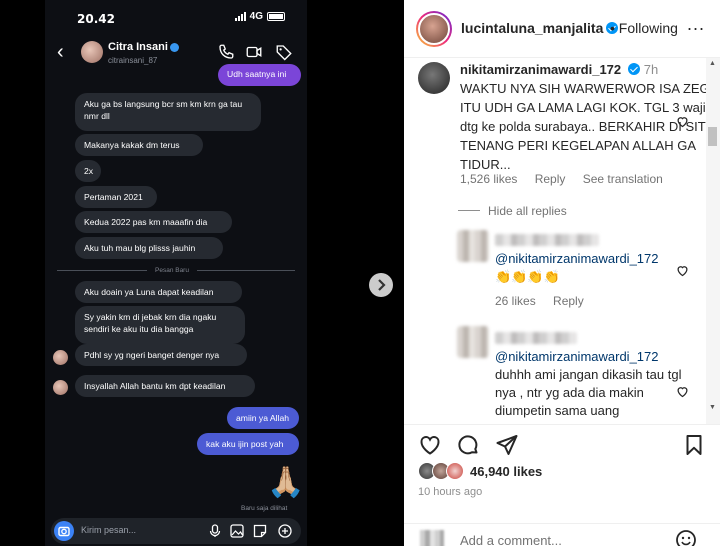  What do you see at coordinates (686, 537) in the screenshot?
I see `emoji-icon` at bounding box center [686, 537].